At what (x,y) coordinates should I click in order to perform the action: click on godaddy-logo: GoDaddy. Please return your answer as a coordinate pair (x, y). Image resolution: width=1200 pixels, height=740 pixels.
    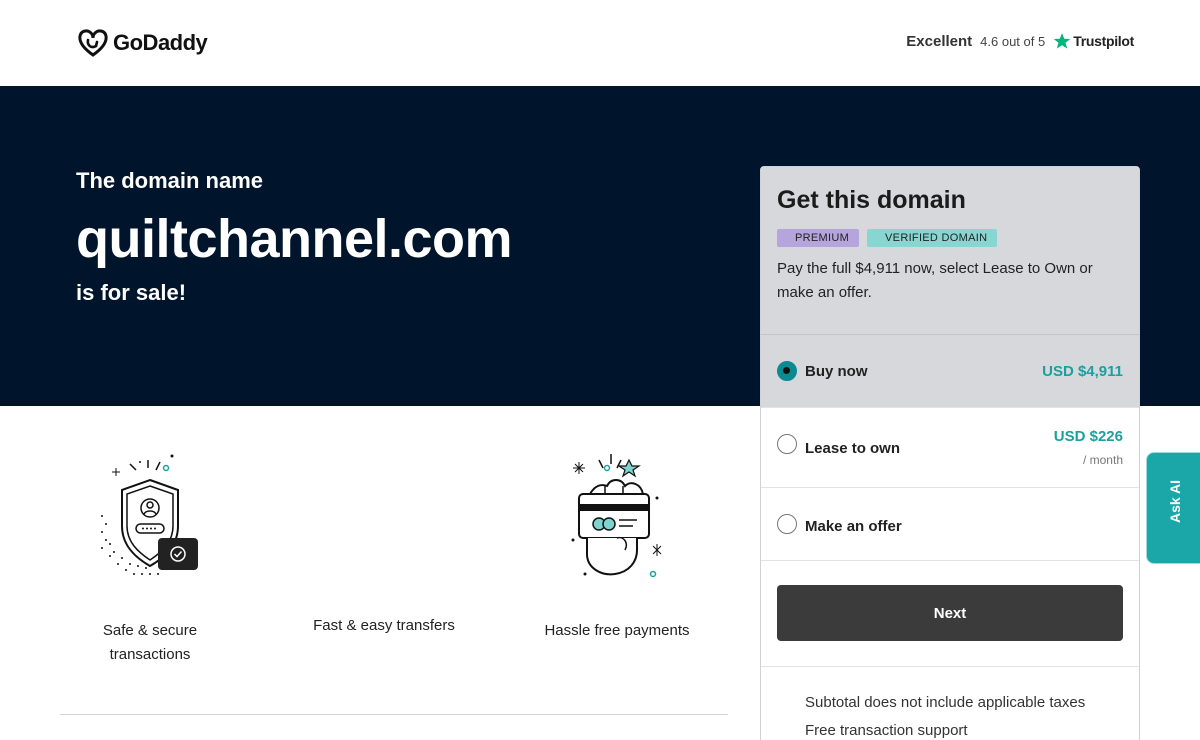
    Looking at the image, I should click on (142, 43).